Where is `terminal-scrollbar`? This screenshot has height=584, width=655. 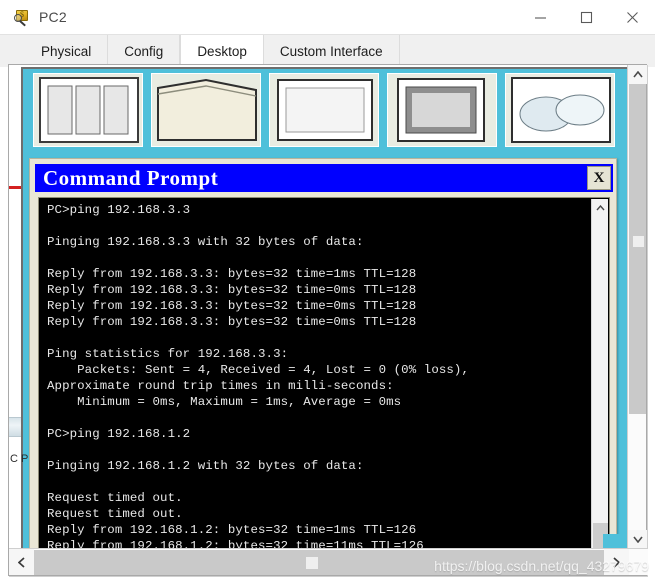
terminal-scrollbar is located at coordinates (599, 374).